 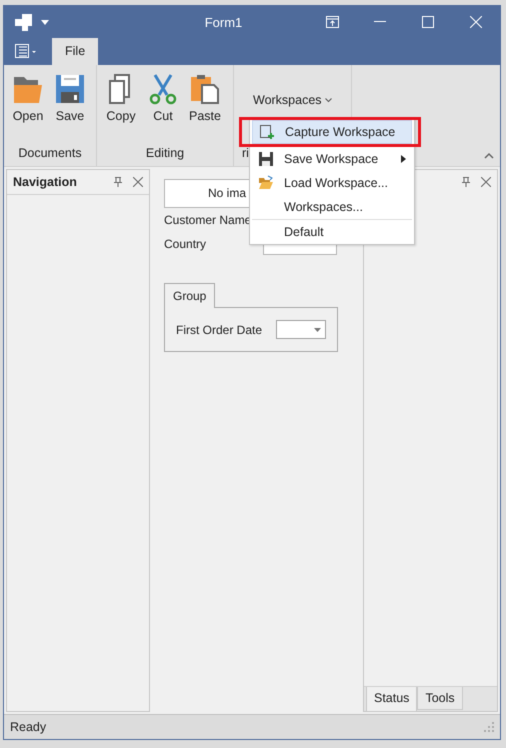 I want to click on group-label: Editing, so click(x=165, y=153).